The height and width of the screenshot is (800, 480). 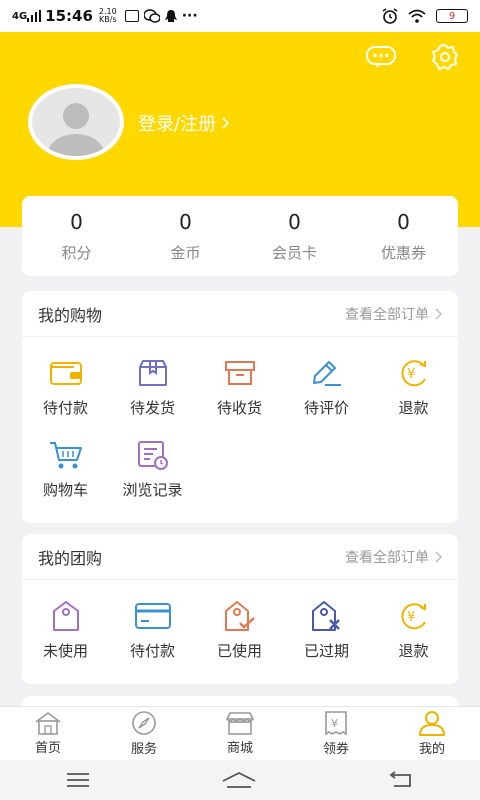 I want to click on bottom-tab-bar: 首页 服务 商城 ¥ 领券 我的, so click(x=240, y=733).